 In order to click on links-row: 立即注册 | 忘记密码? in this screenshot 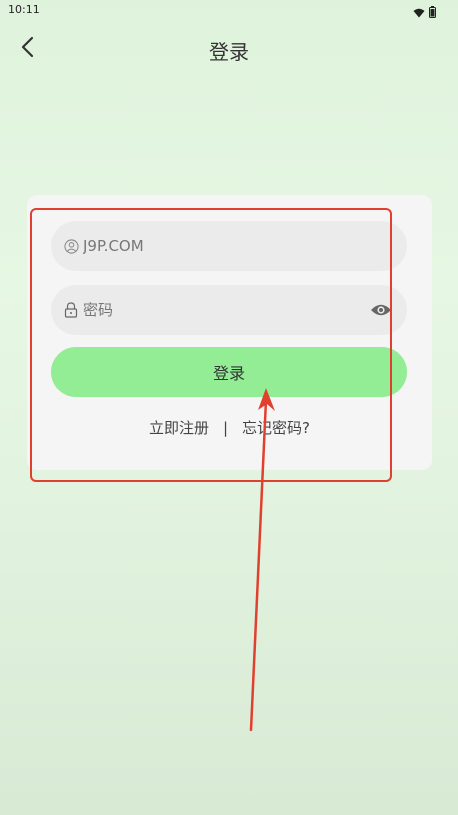, I will do `click(229, 427)`.